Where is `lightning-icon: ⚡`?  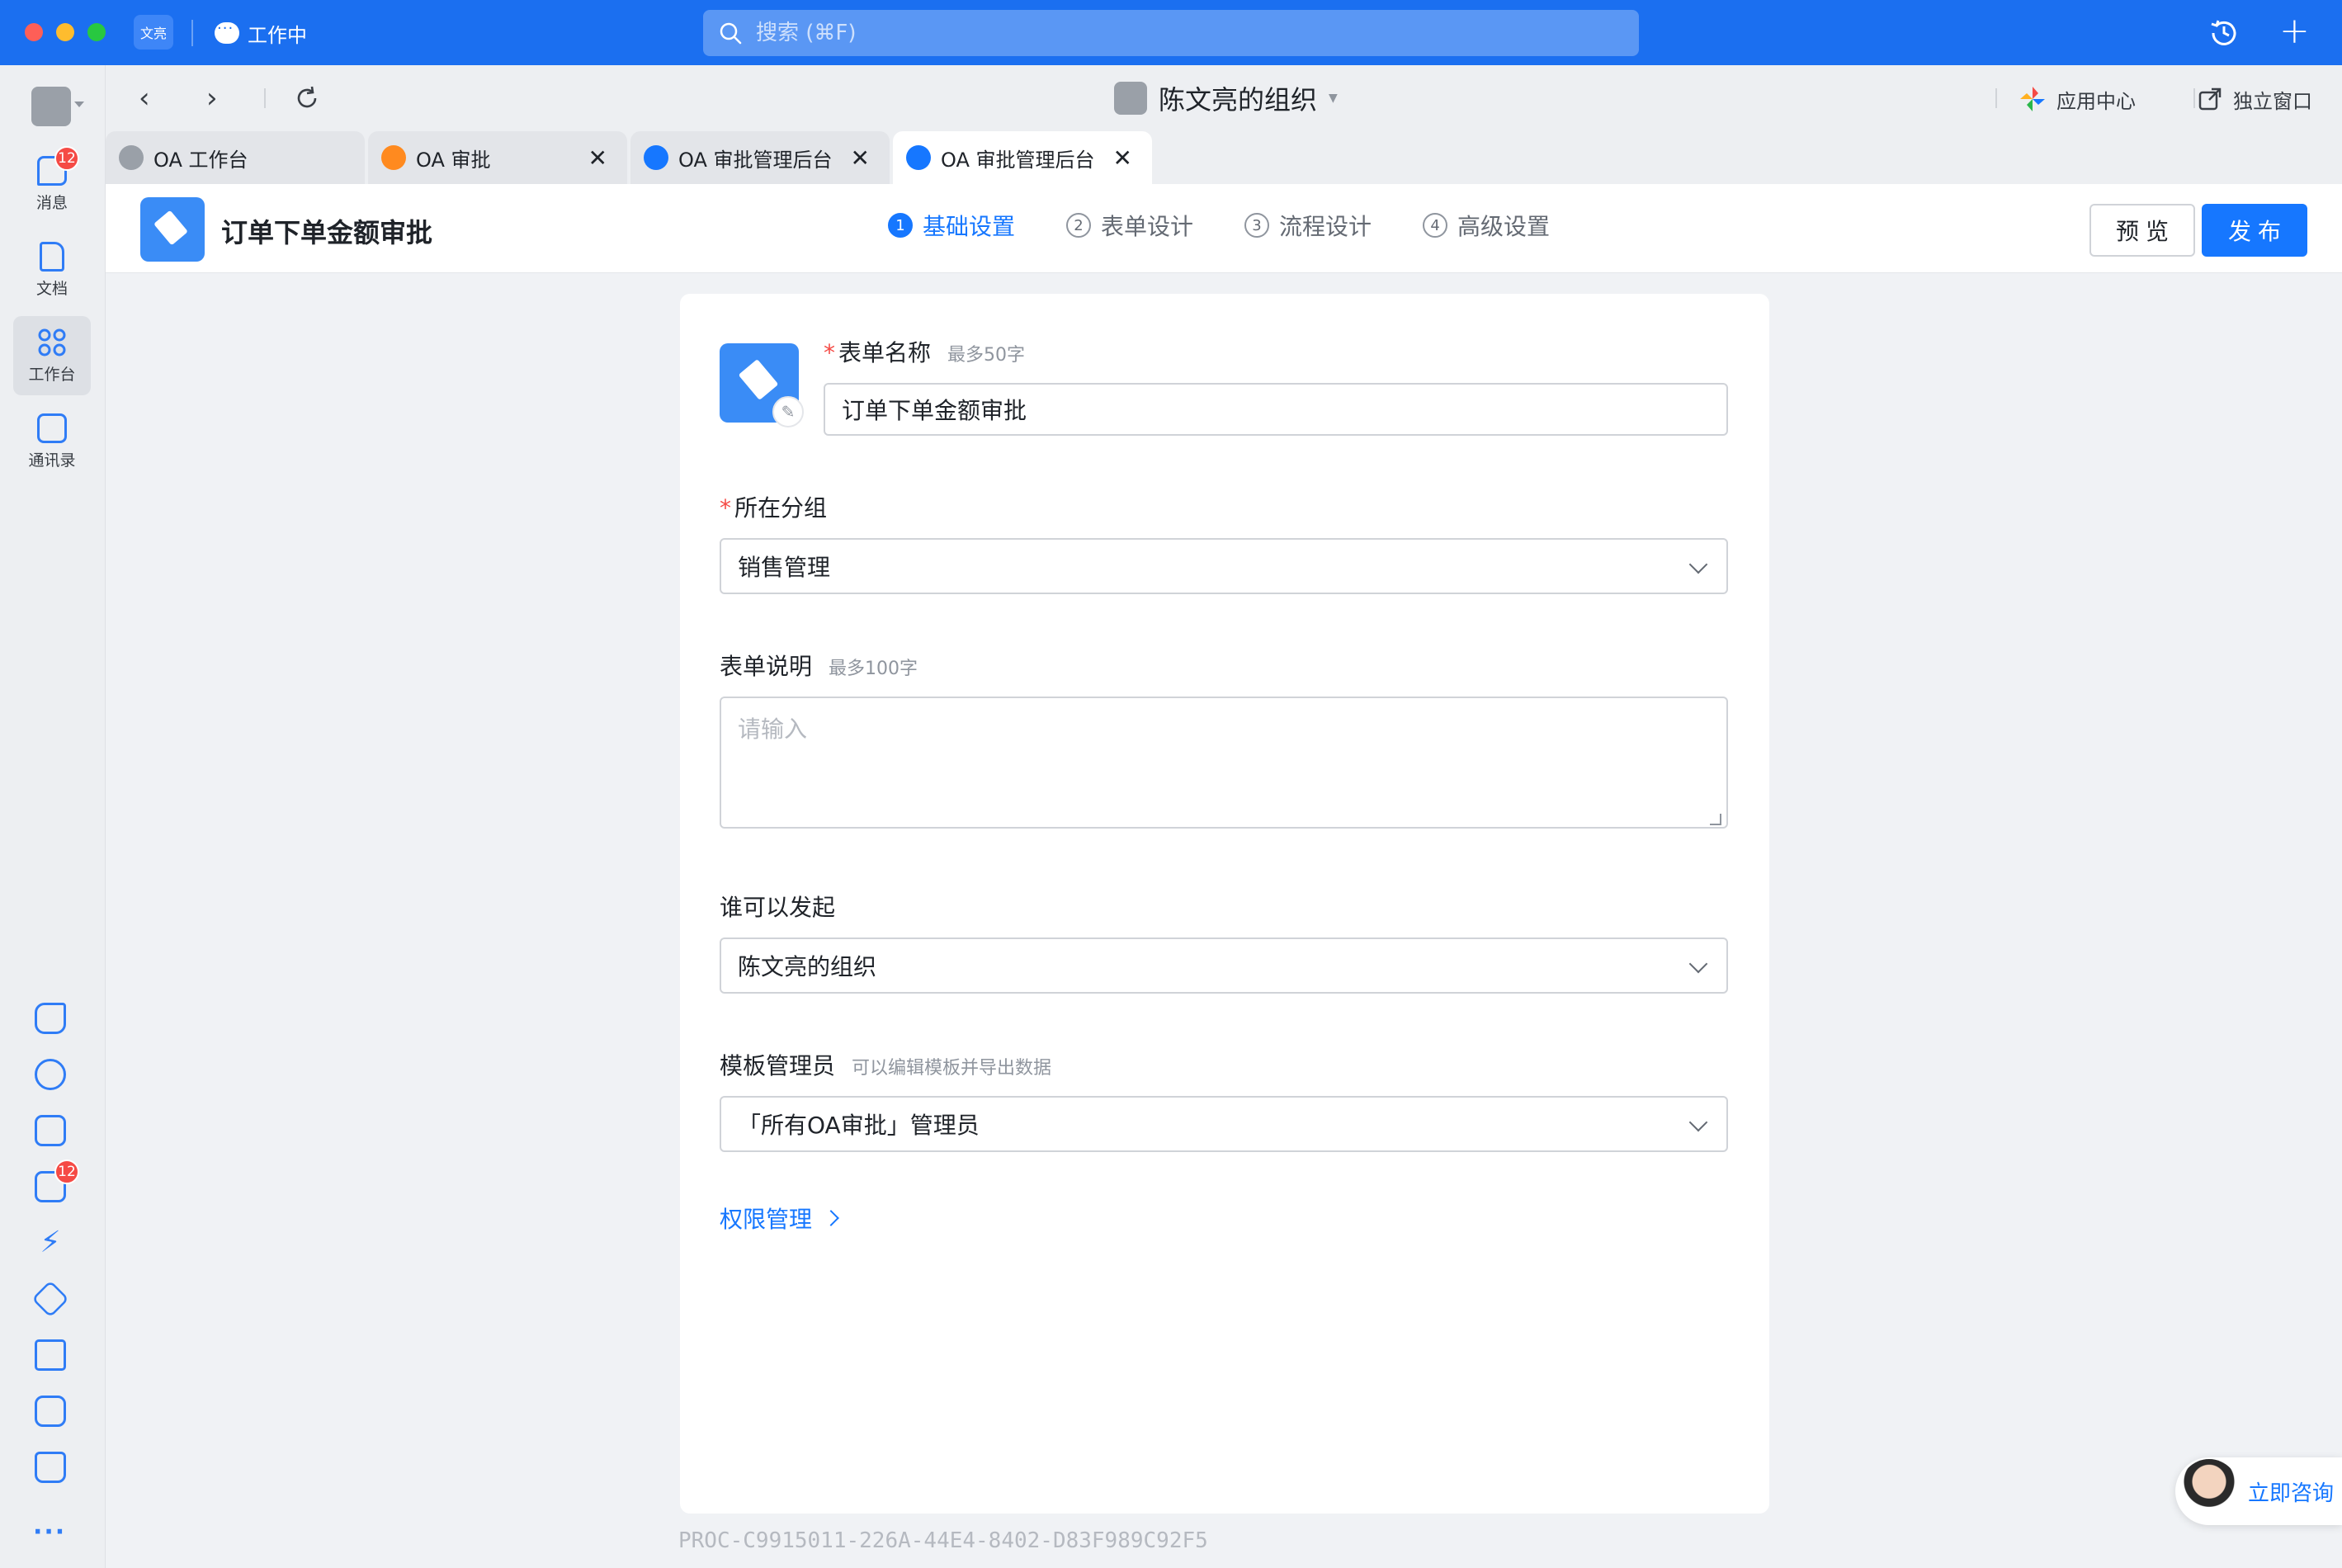 lightning-icon: ⚡ is located at coordinates (50, 1243).